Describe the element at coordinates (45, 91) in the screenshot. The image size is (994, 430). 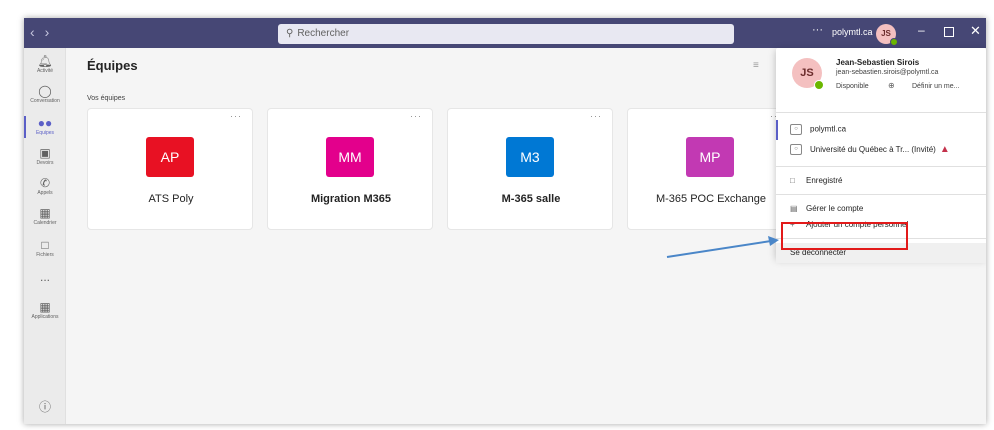
I see `chat-icon: ◯` at that location.